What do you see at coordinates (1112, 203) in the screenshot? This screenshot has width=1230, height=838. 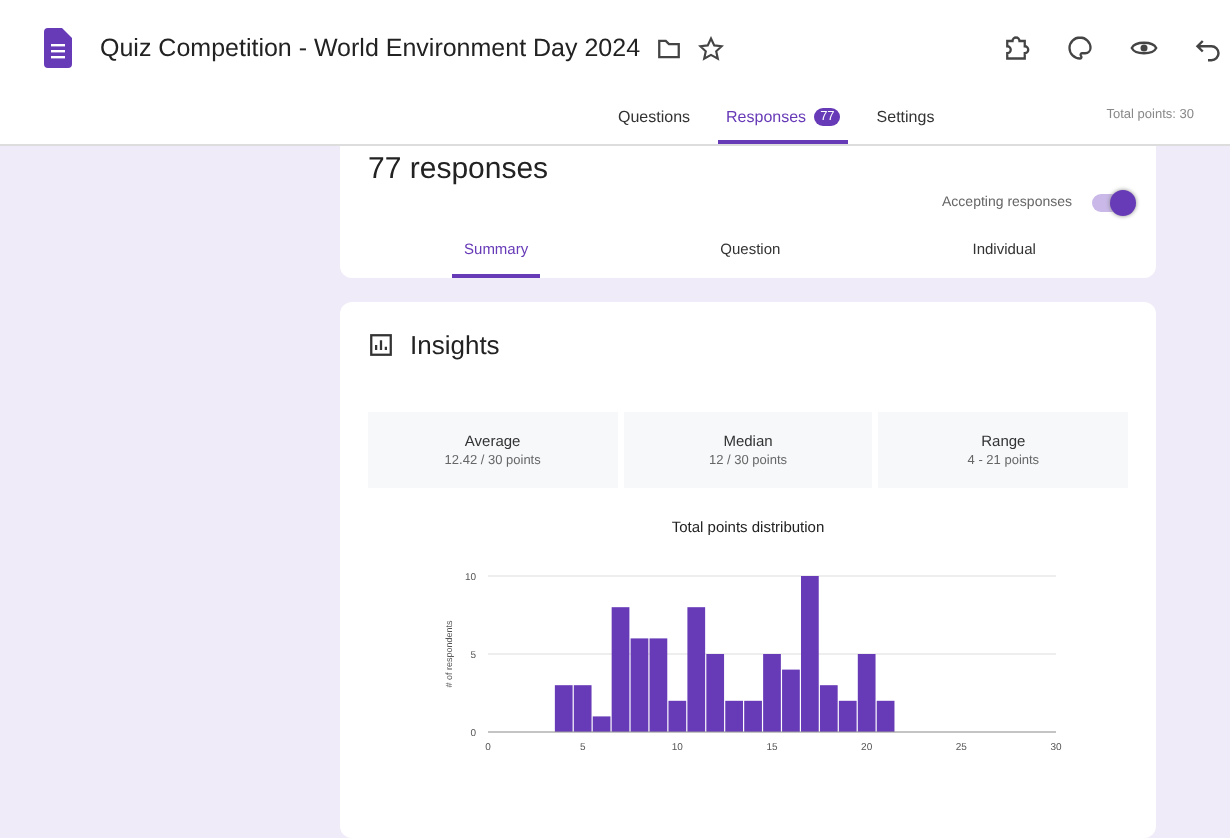 I see `accepting-responses-toggle` at bounding box center [1112, 203].